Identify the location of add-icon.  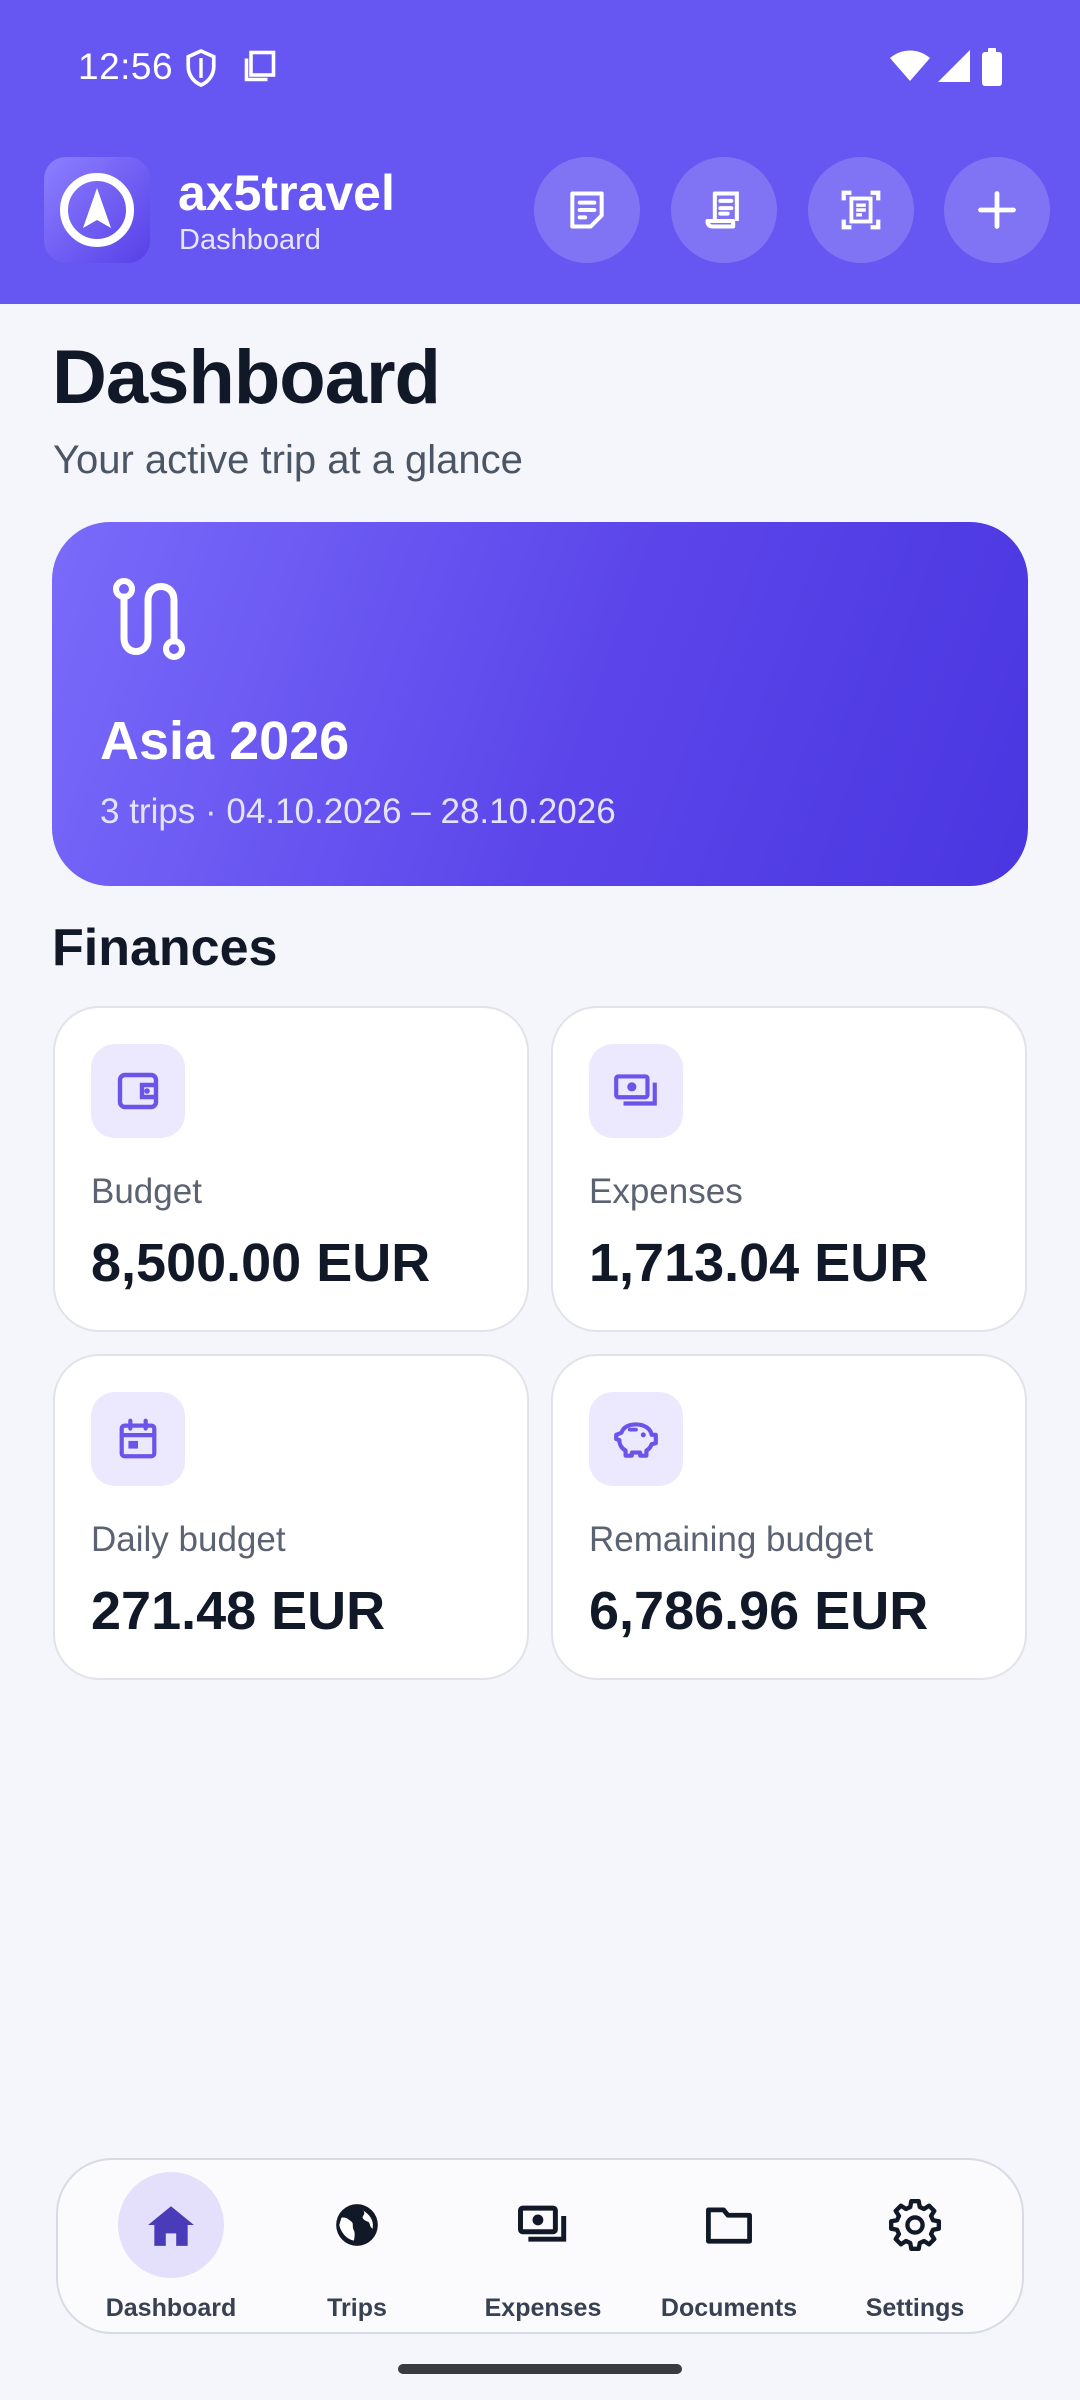
(997, 210).